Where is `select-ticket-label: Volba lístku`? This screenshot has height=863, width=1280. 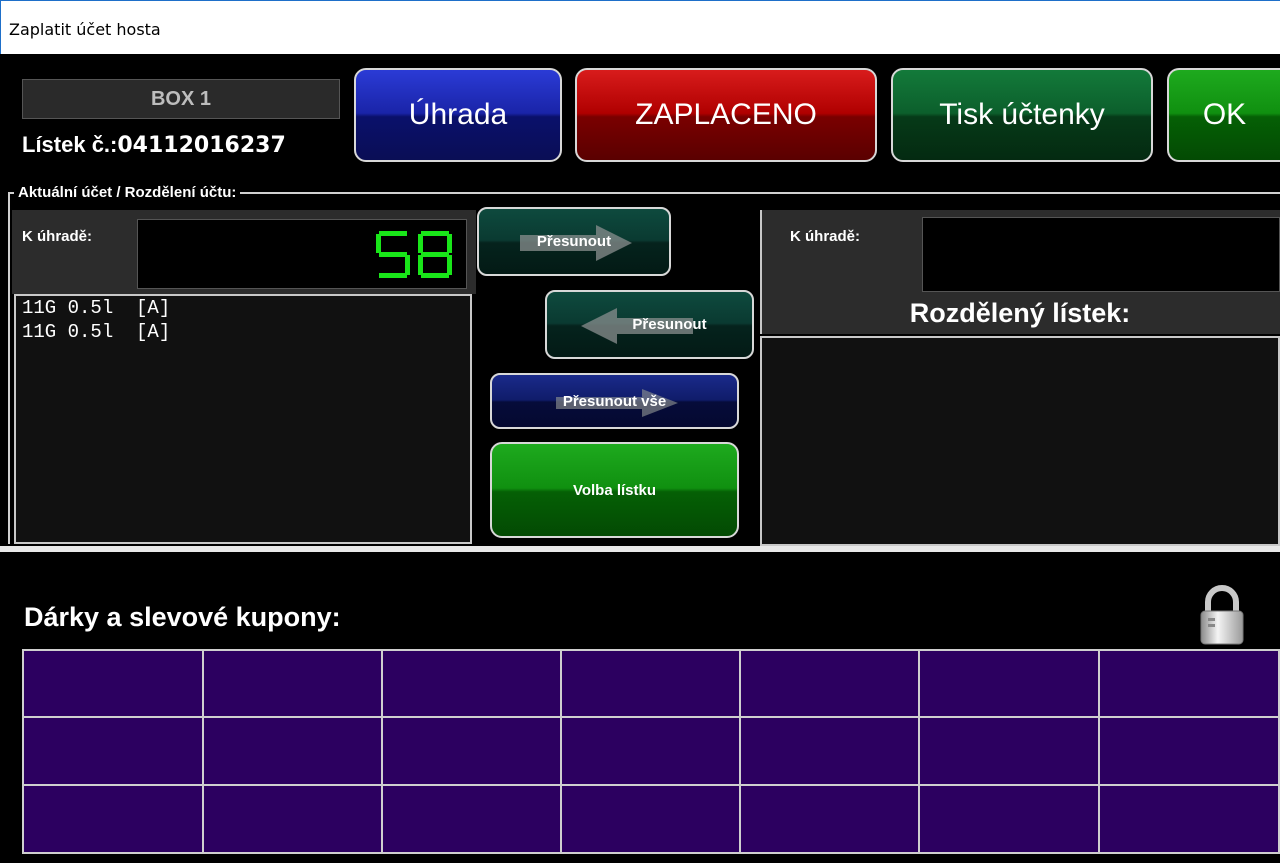 select-ticket-label: Volba lístku is located at coordinates (614, 490).